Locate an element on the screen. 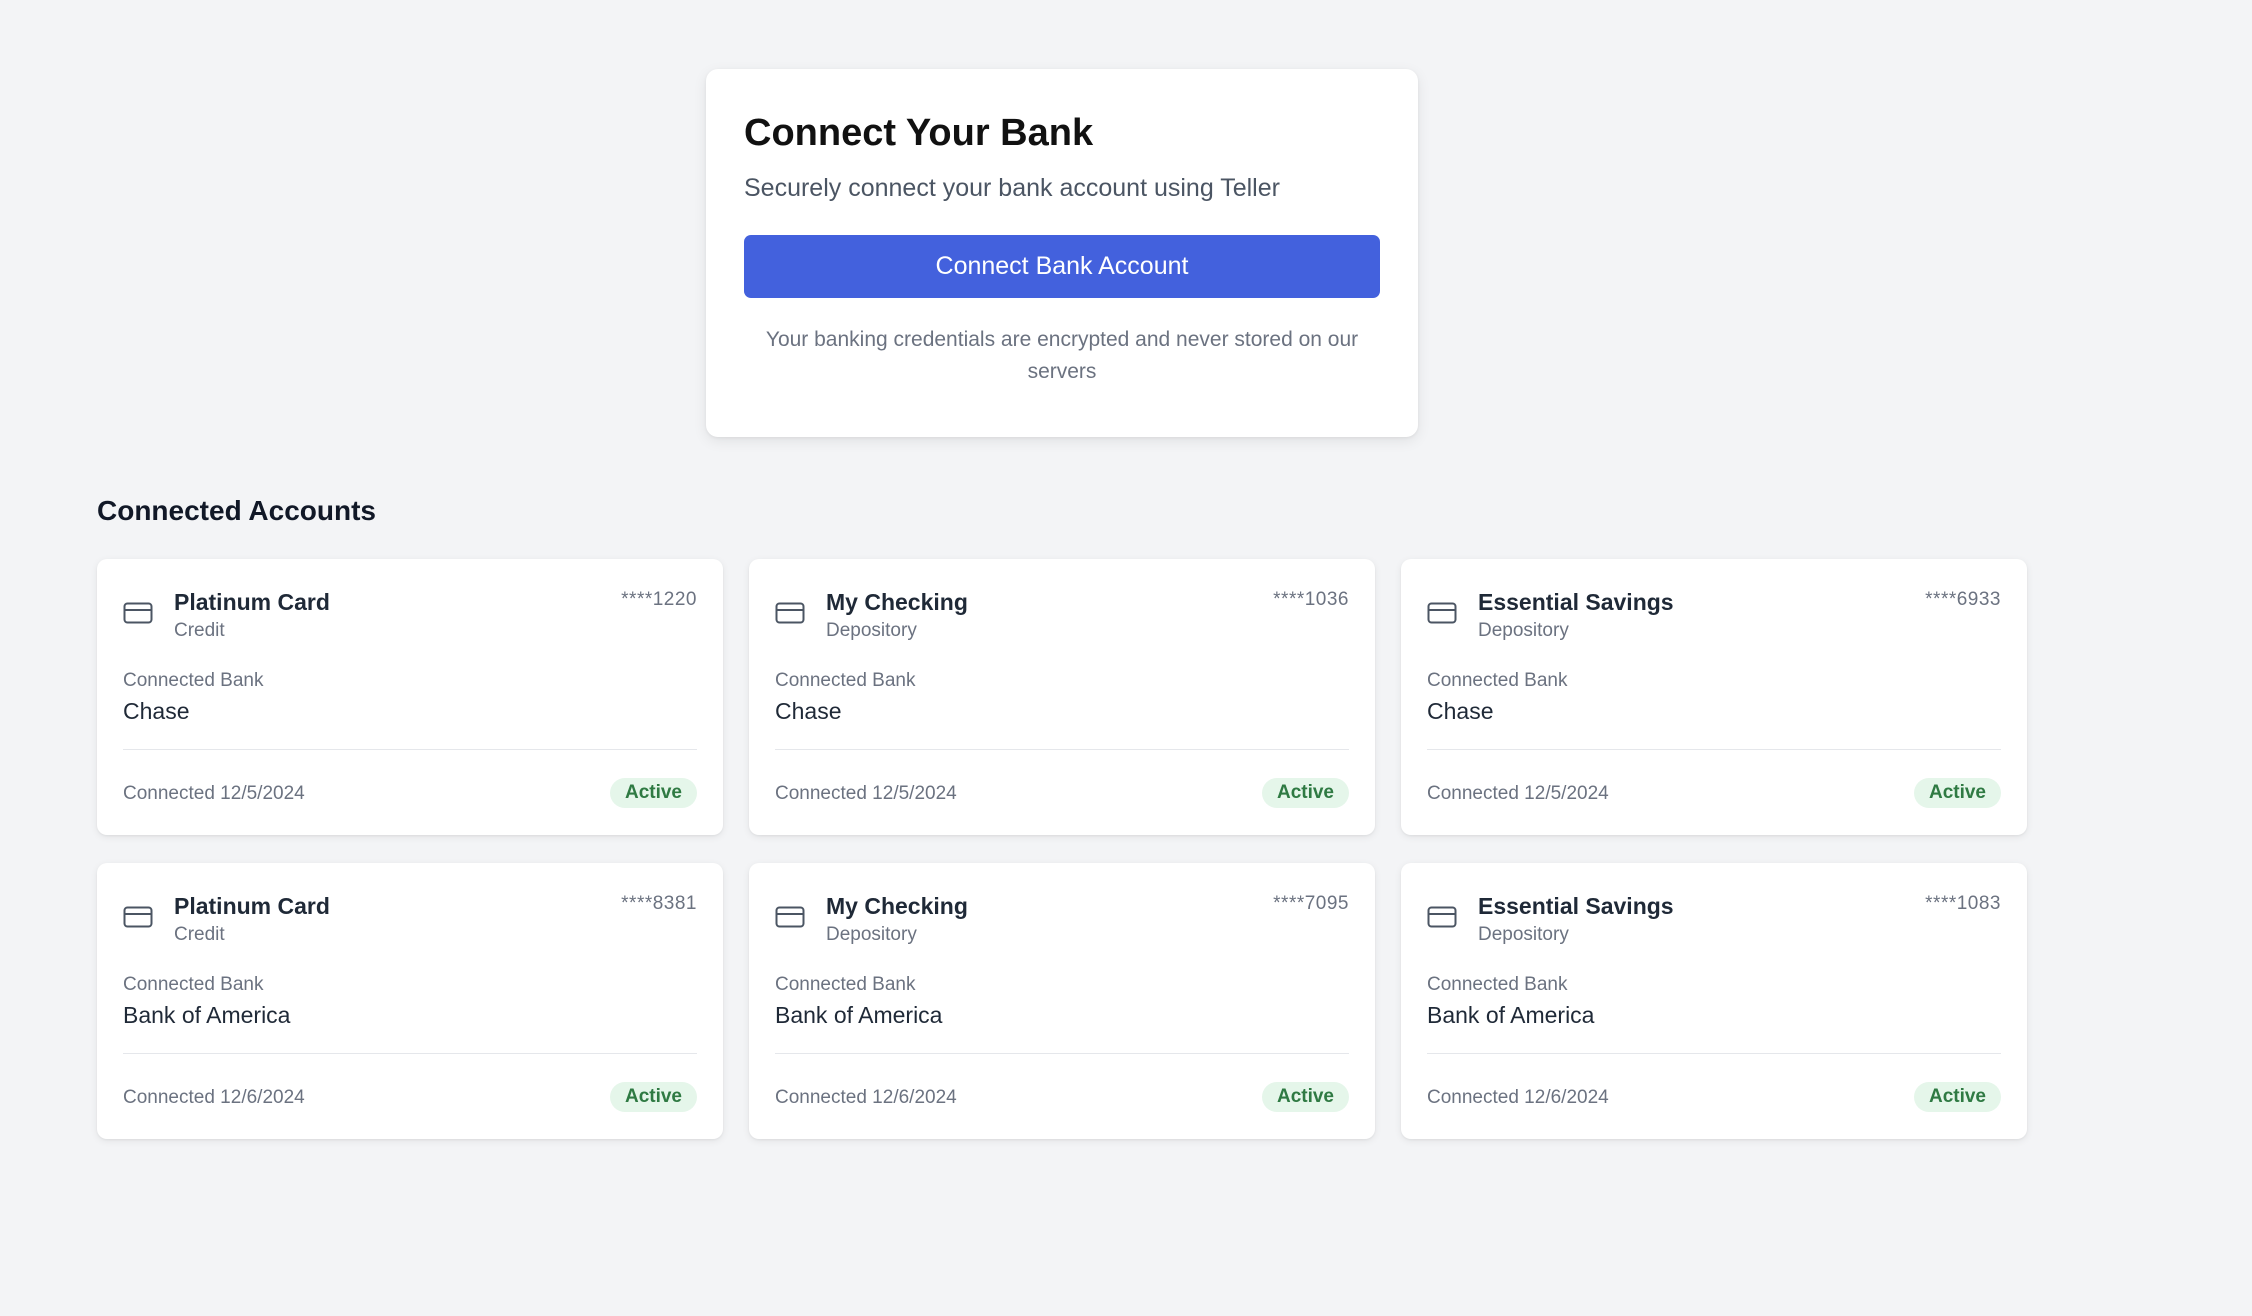  account-number-mask: ****8381 is located at coordinates (659, 903).